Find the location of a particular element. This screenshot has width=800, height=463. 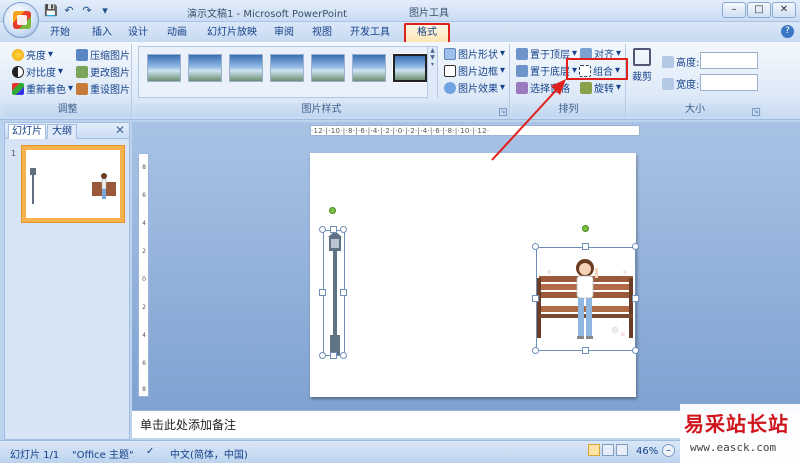

office-button is located at coordinates (21, 20).